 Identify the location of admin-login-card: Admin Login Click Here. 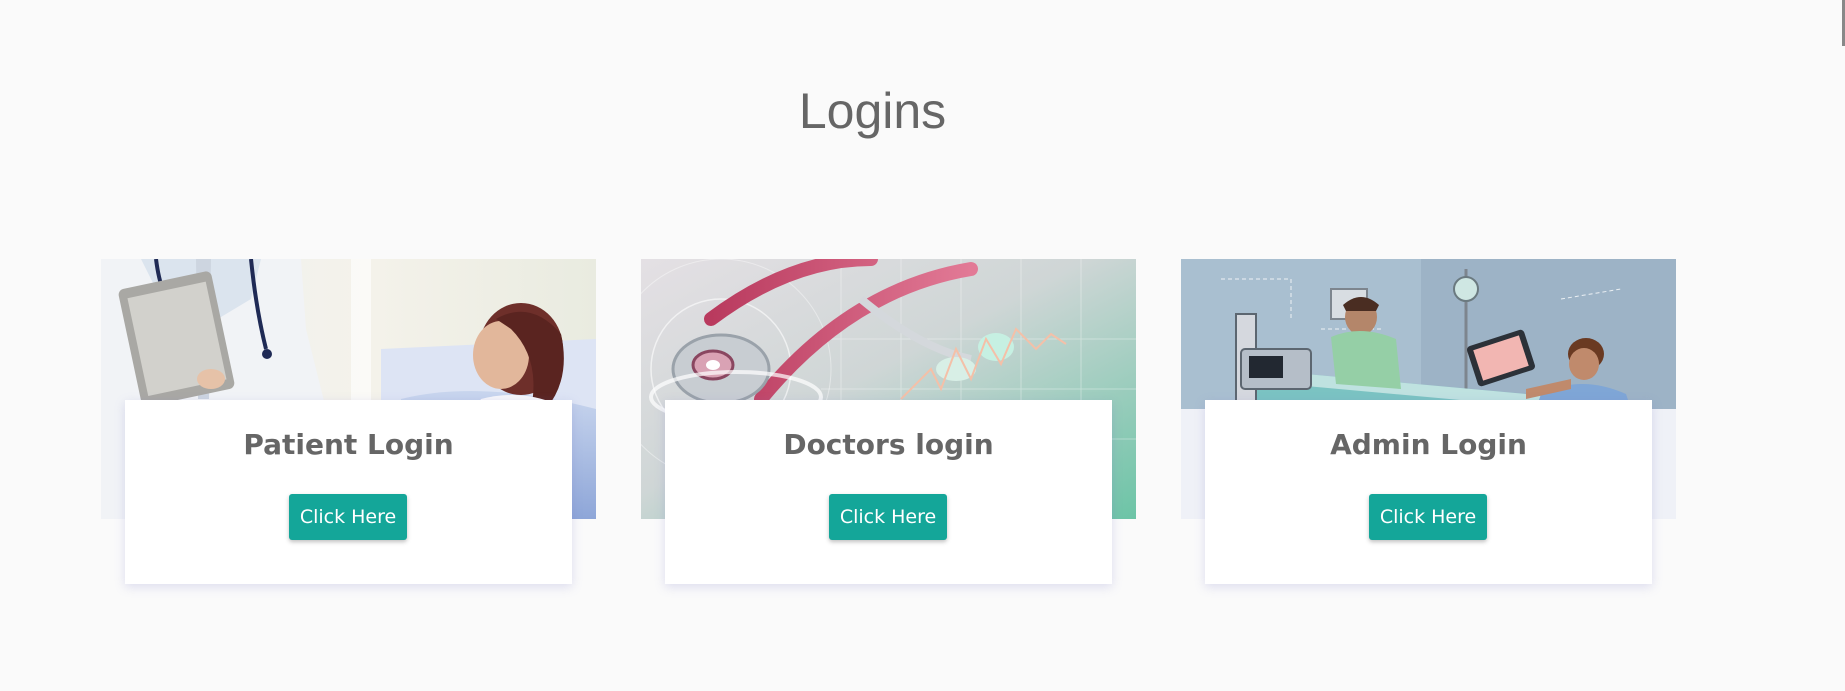
(1428, 421).